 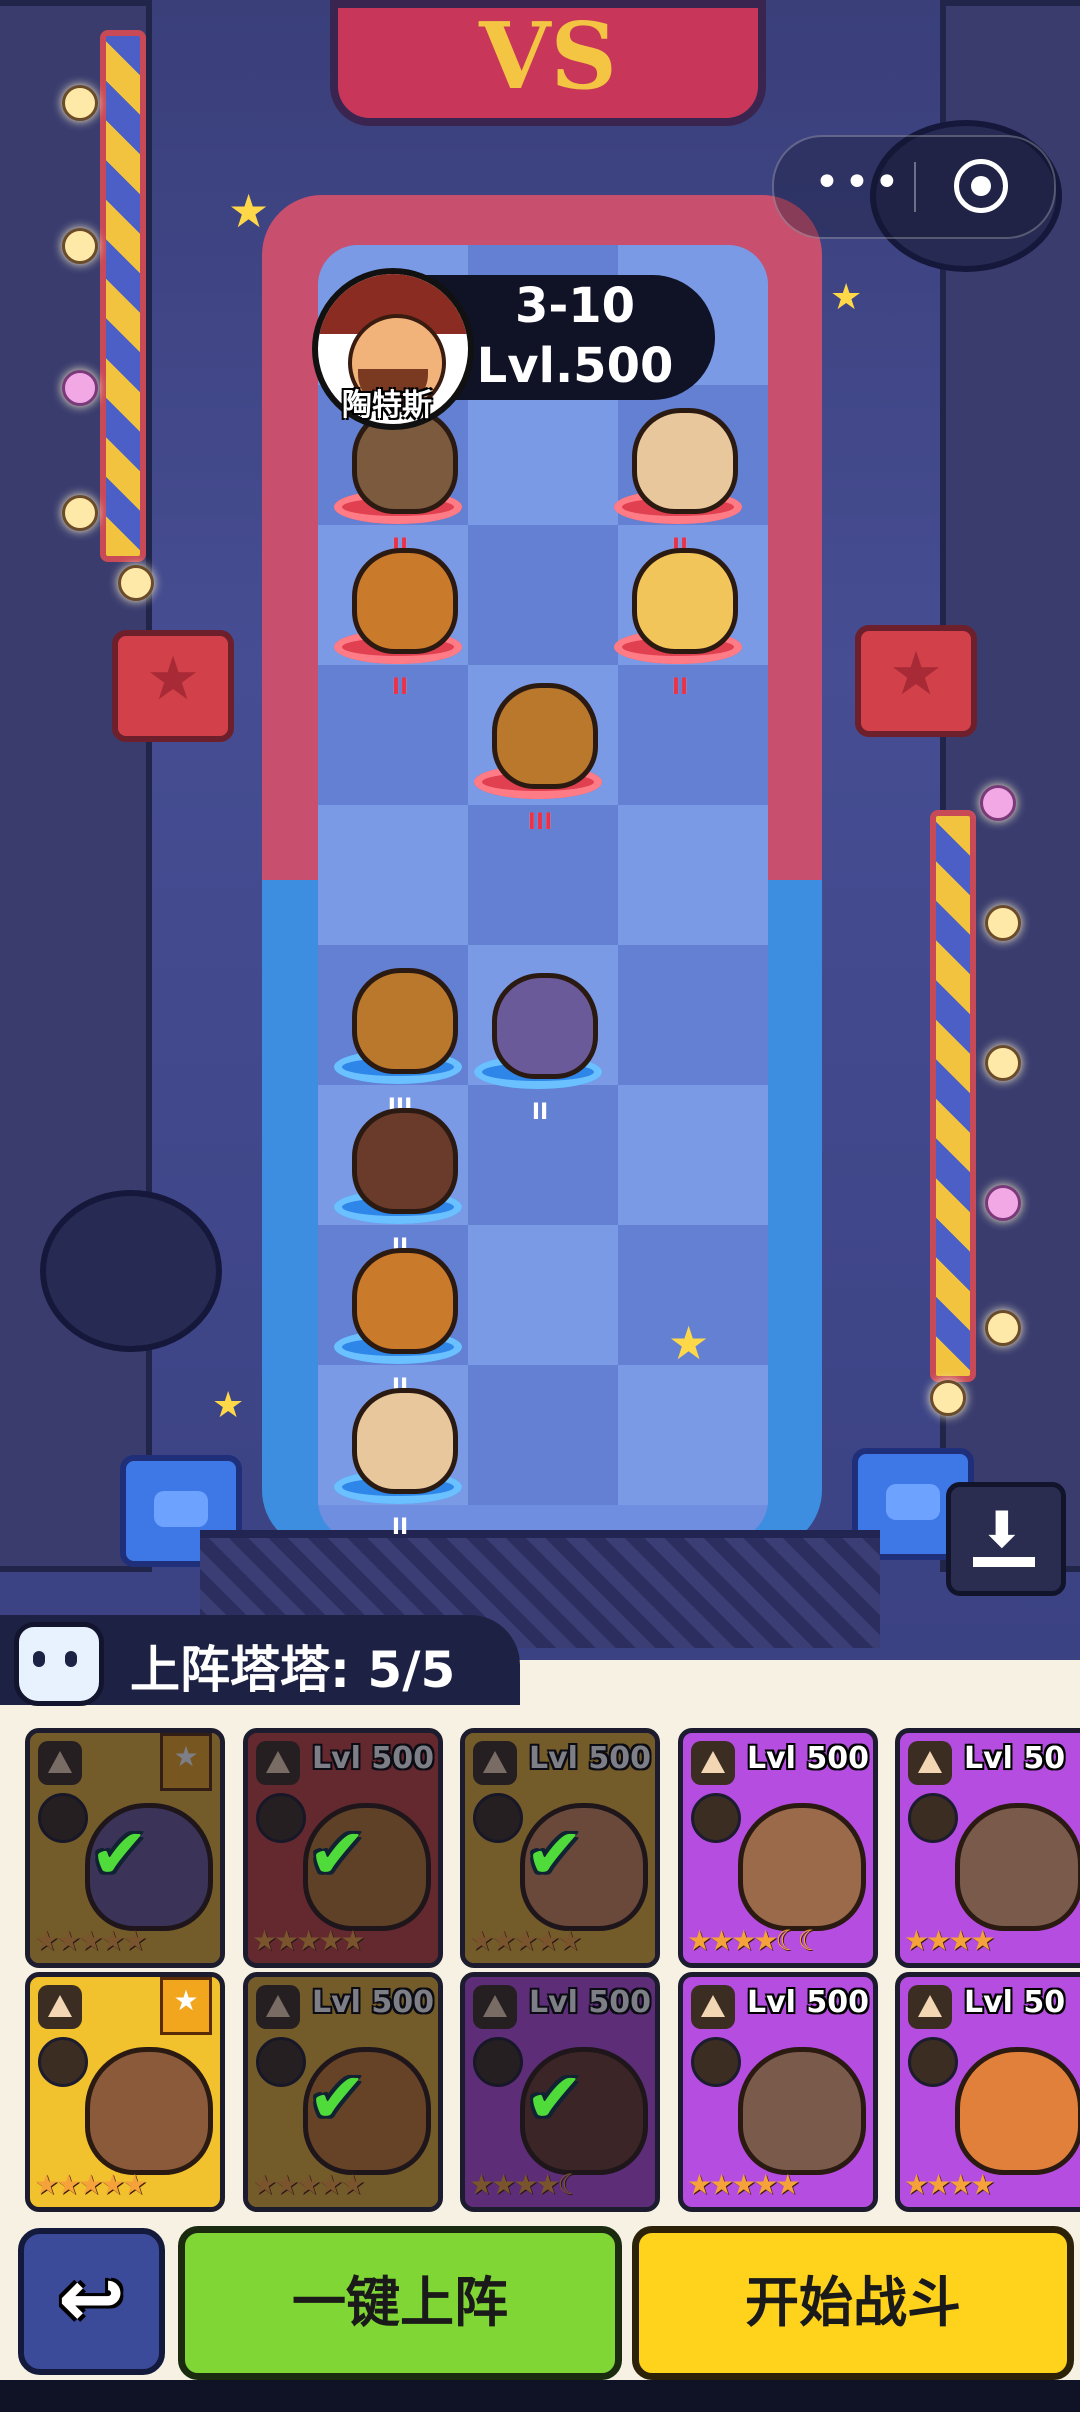 What do you see at coordinates (186, 2006) in the screenshot?
I see `favorite-flag-icon` at bounding box center [186, 2006].